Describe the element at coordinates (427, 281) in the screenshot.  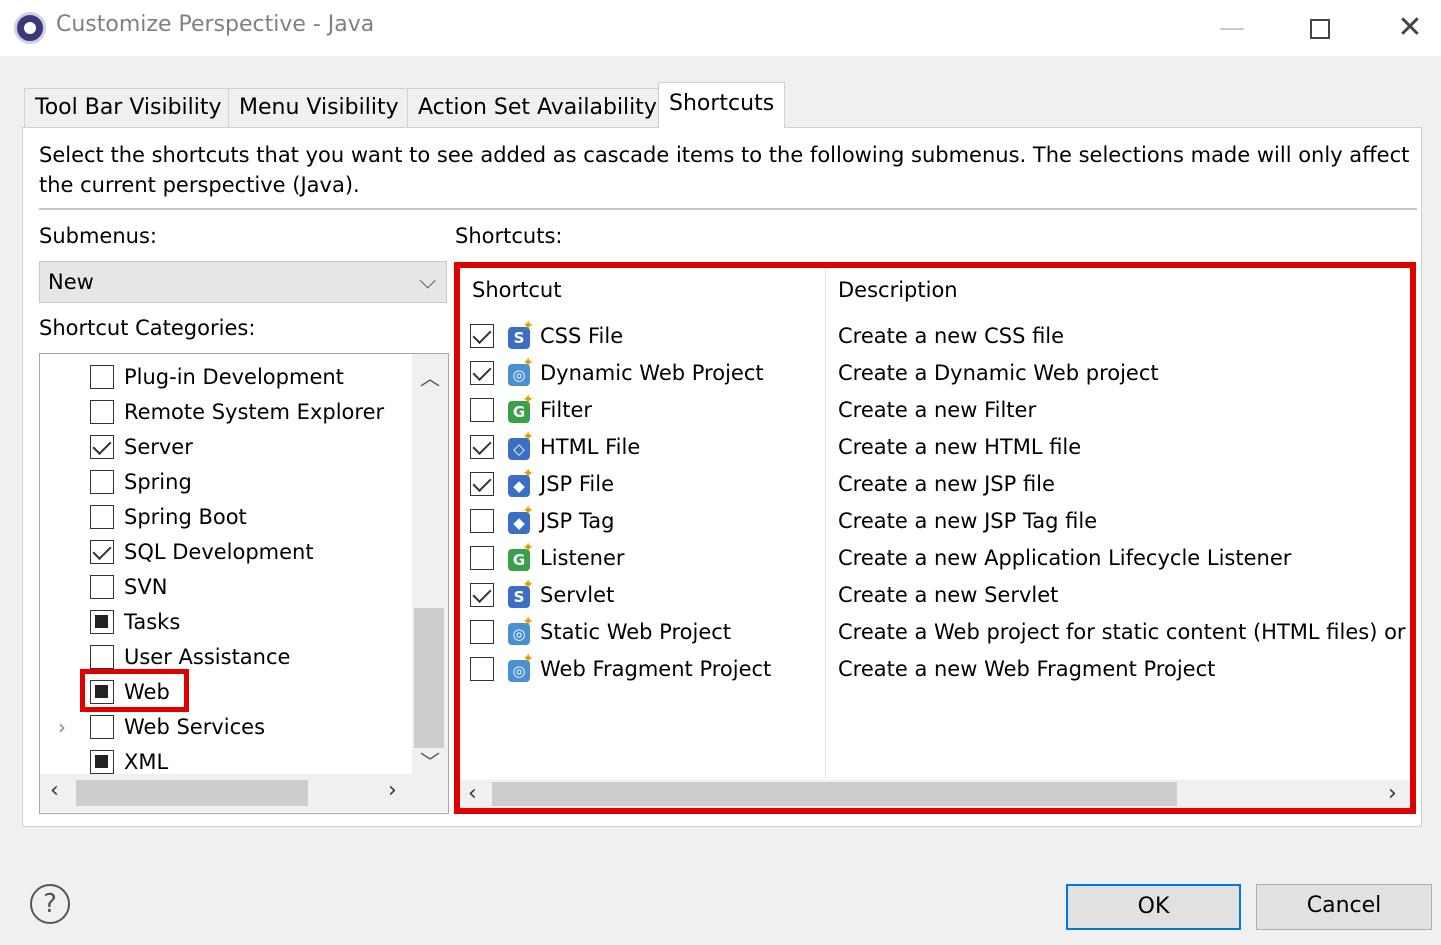
I see `chevron-down-icon: ⌵` at that location.